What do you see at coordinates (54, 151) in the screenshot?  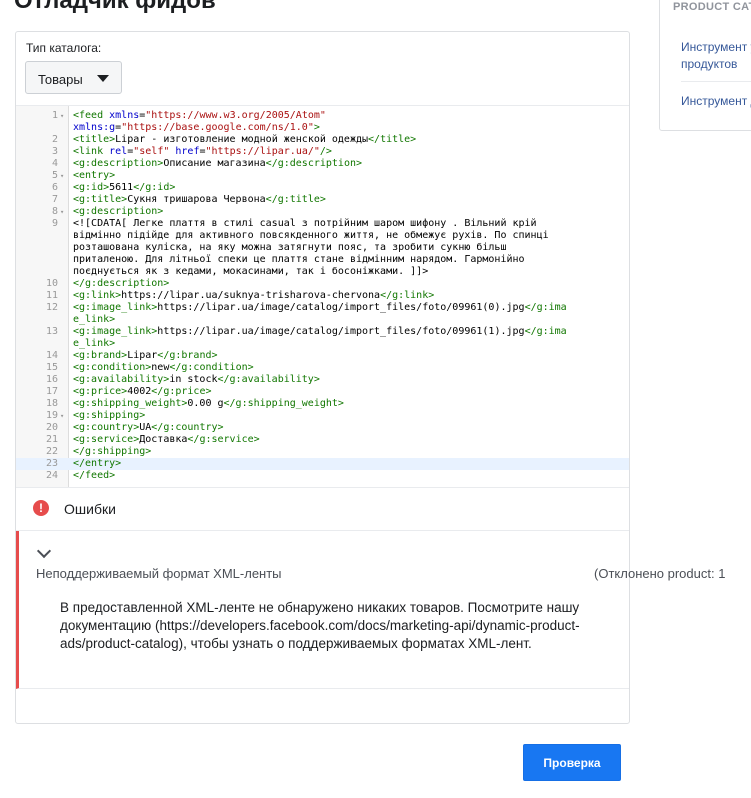 I see `line-number: 3` at bounding box center [54, 151].